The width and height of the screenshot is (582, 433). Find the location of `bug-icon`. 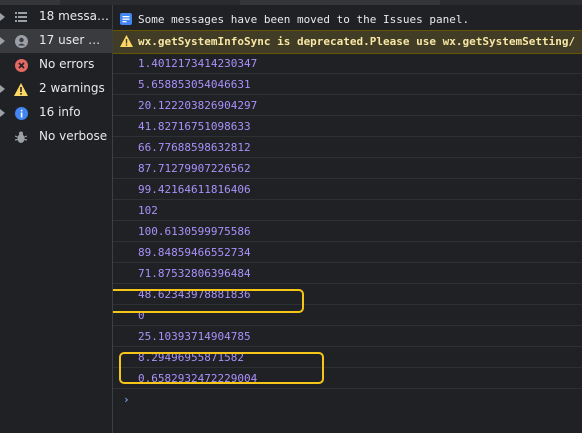

bug-icon is located at coordinates (21, 137).